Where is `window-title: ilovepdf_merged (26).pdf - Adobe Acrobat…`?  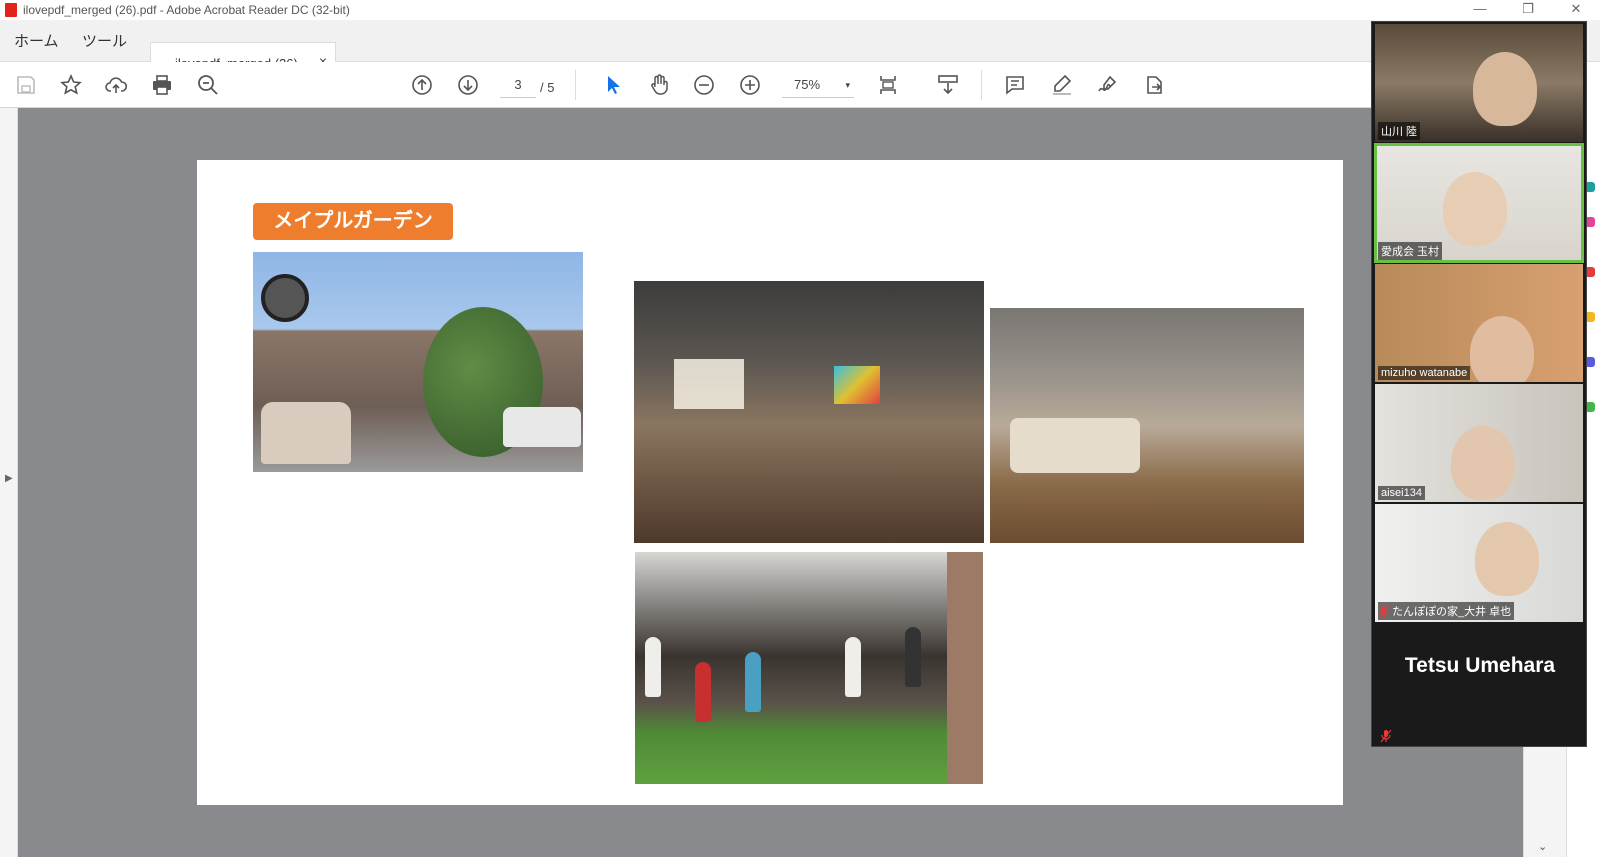 window-title: ilovepdf_merged (26).pdf - Adobe Acrobat… is located at coordinates (186, 10).